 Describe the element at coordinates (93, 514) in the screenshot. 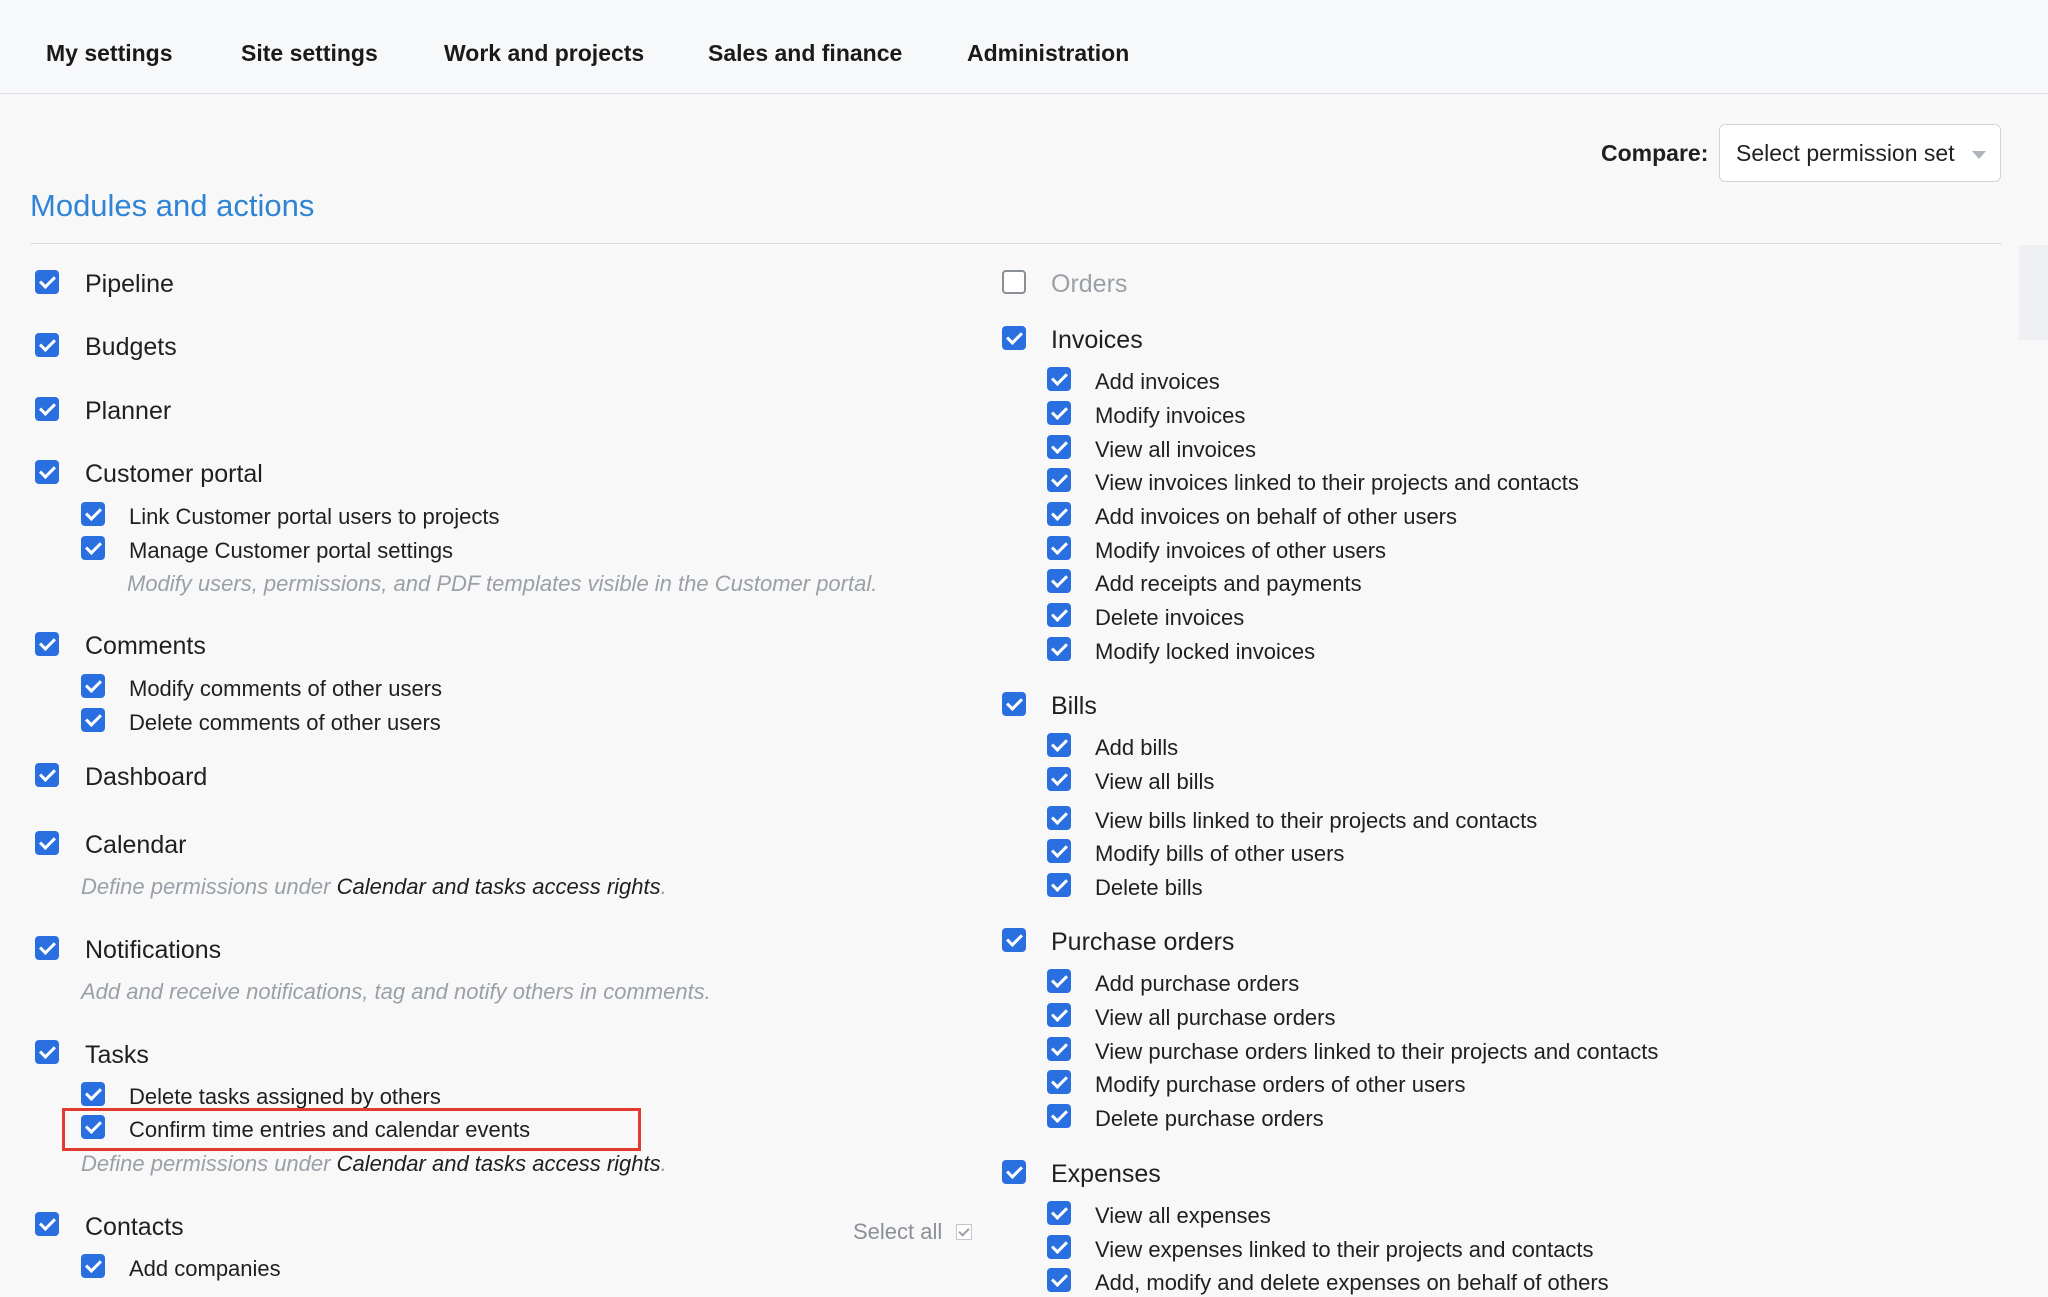

I see `checkbox-cp-link` at that location.